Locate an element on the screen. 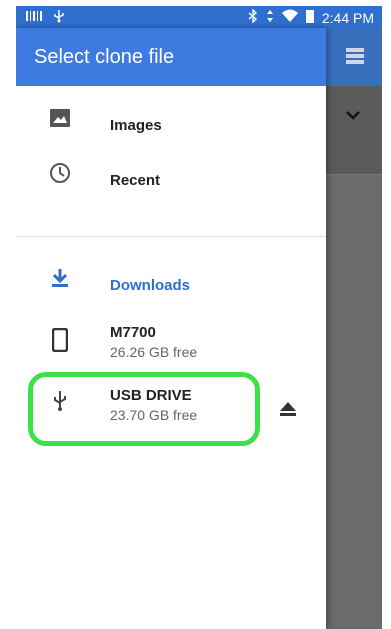  background-appbar is located at coordinates (354, 57).